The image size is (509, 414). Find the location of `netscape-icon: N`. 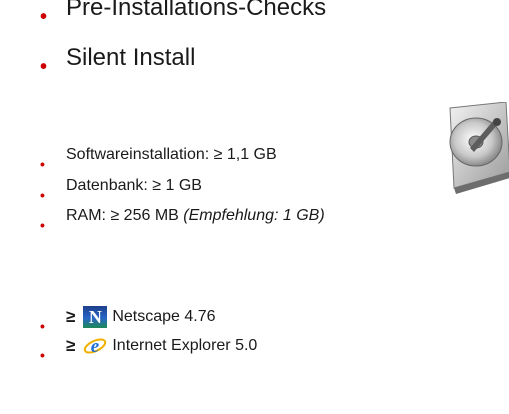

netscape-icon: N is located at coordinates (95, 317).